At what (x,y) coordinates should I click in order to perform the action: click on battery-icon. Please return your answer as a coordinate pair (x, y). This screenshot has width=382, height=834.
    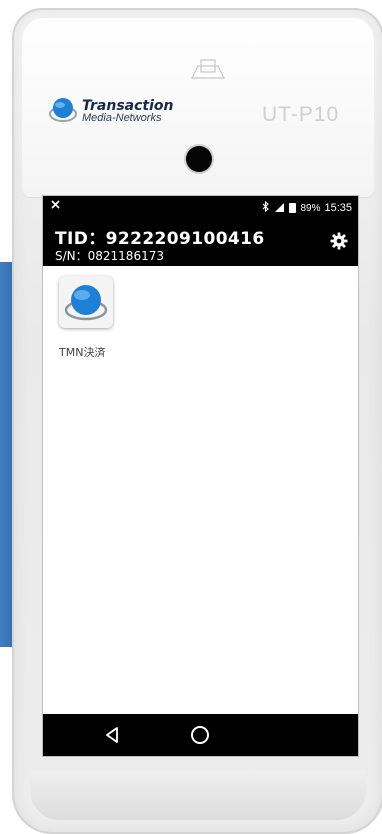
    Looking at the image, I should click on (293, 208).